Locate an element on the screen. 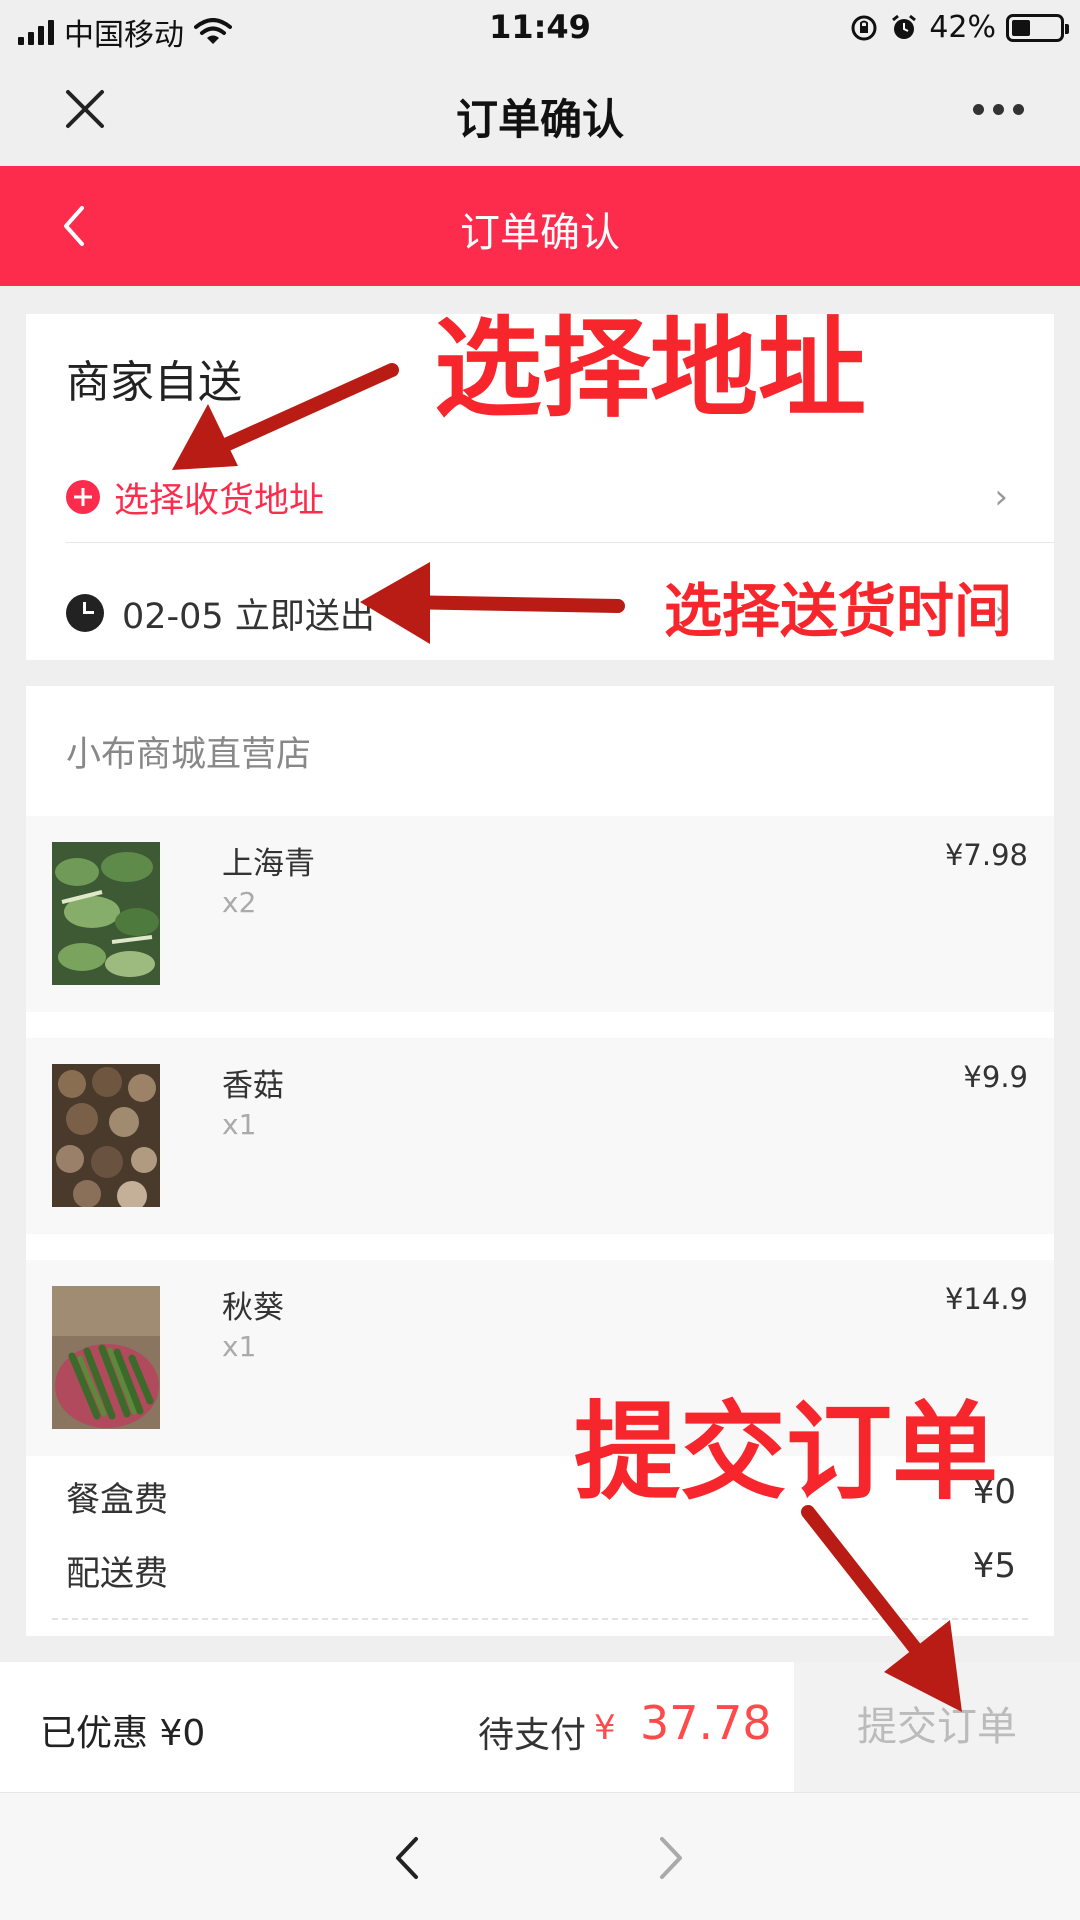  clock-icon is located at coordinates (85, 613).